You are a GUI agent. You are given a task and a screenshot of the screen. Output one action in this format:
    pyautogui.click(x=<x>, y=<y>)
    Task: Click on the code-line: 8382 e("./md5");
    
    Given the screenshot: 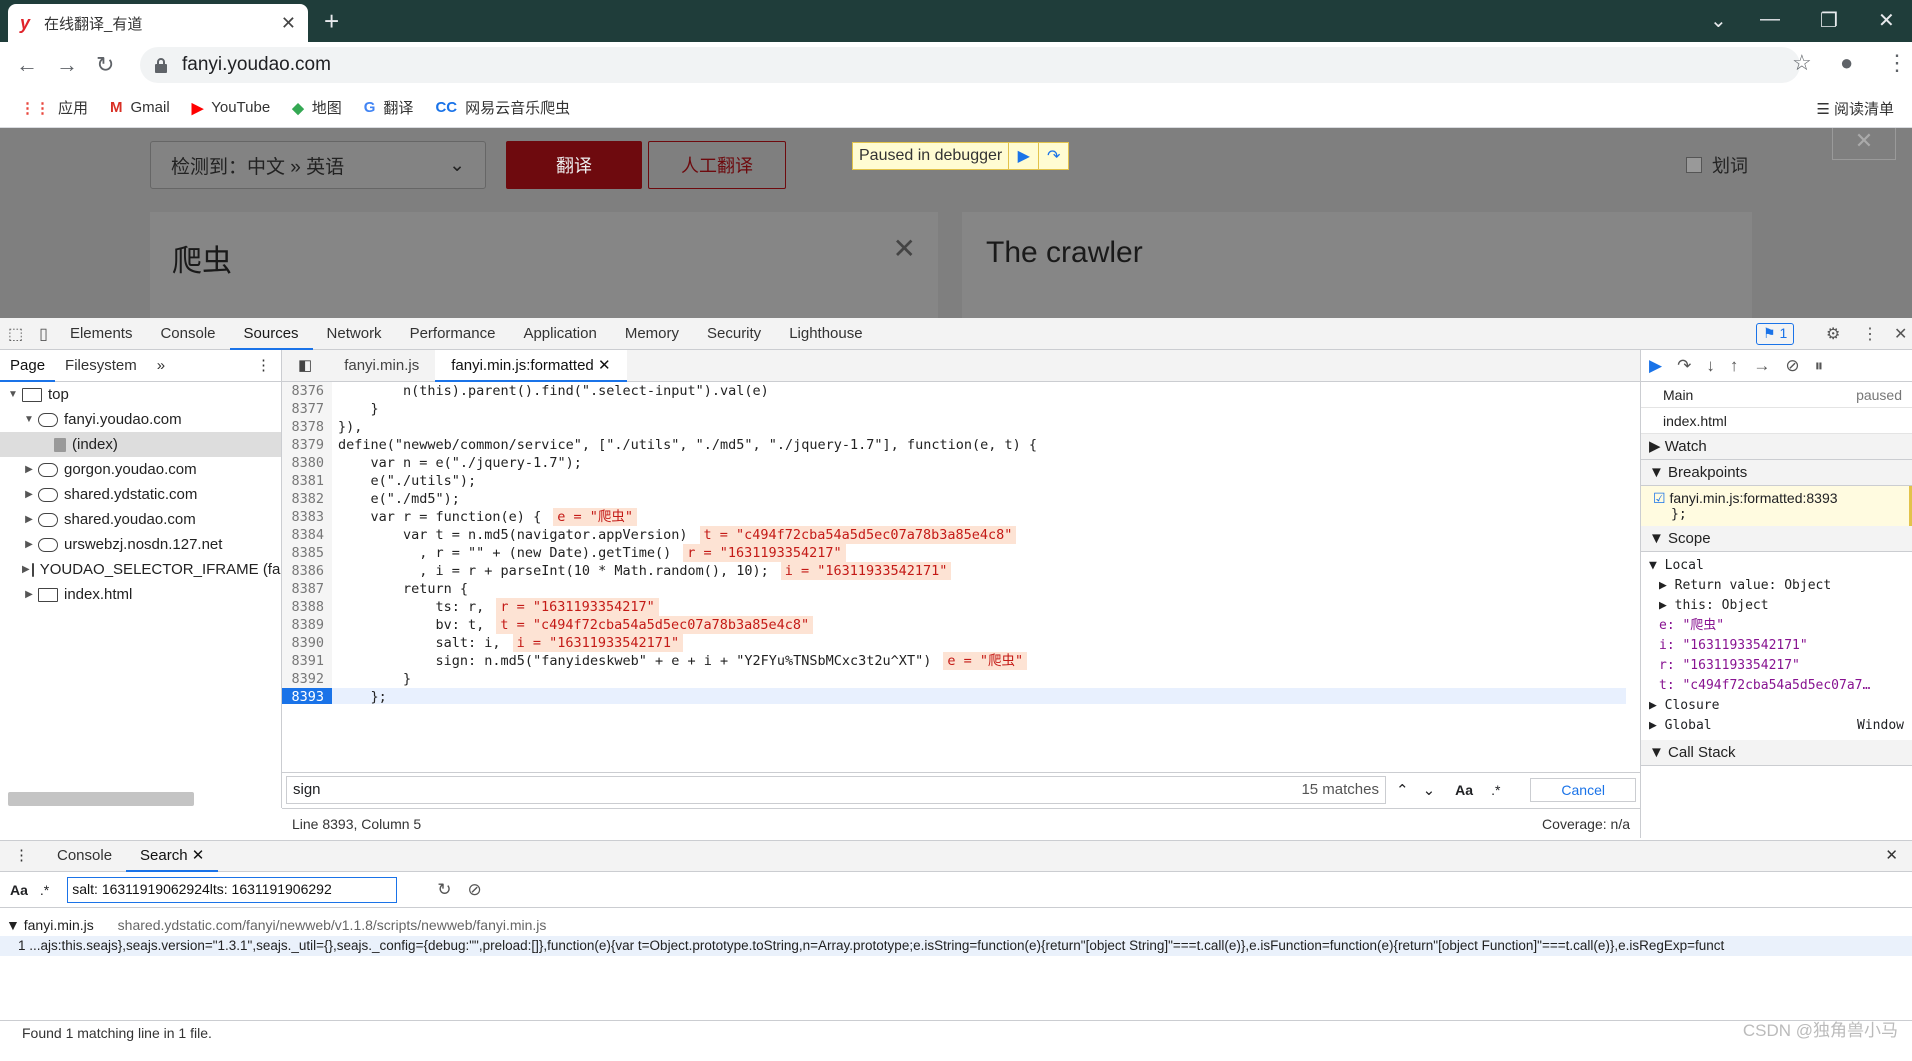 What is the action you would take?
    pyautogui.click(x=954, y=499)
    